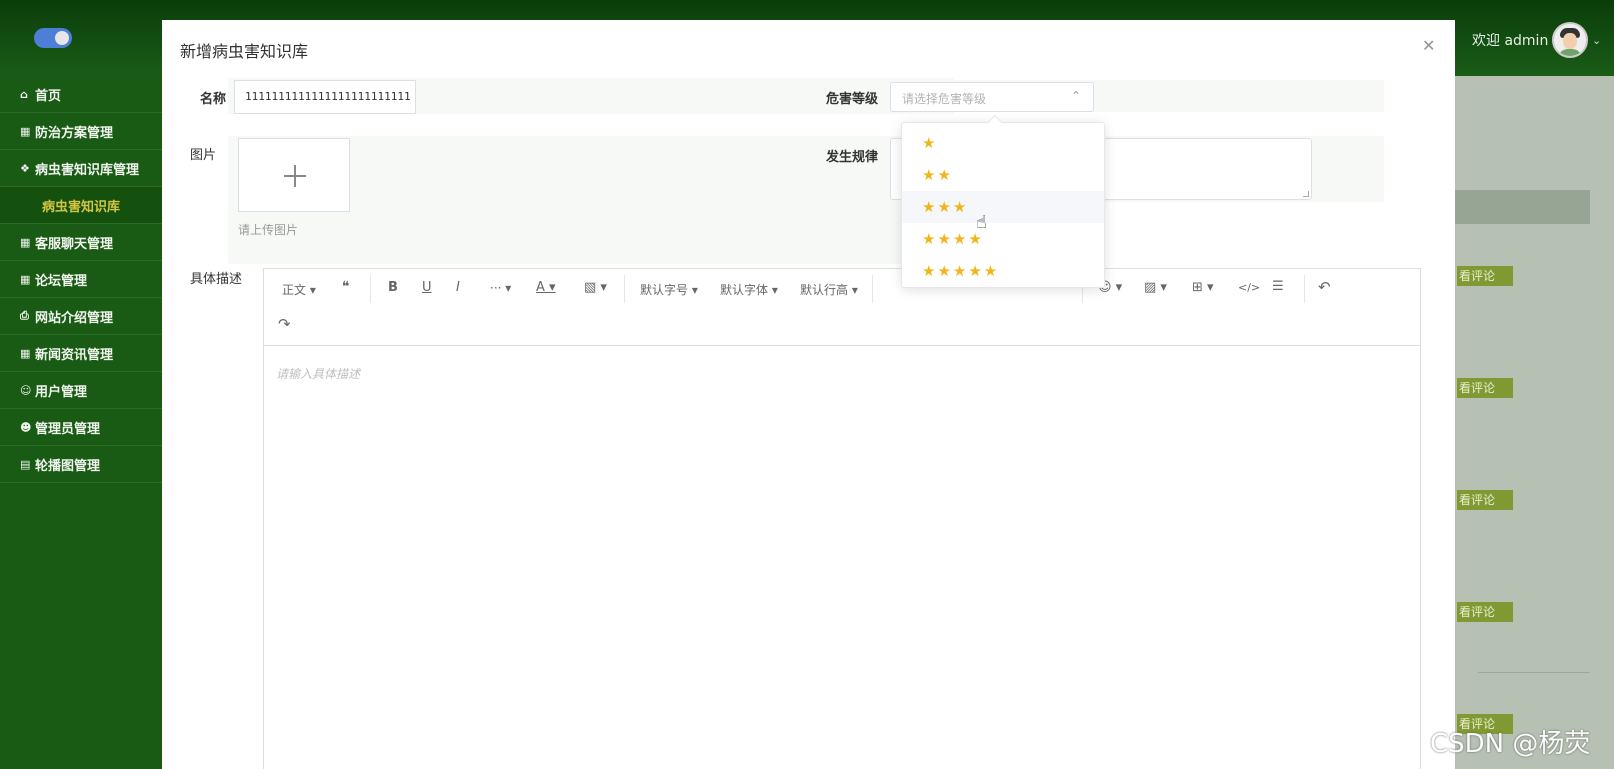  I want to click on sidebar-item-carousel: ▤ 轮播图管理, so click(81, 464).